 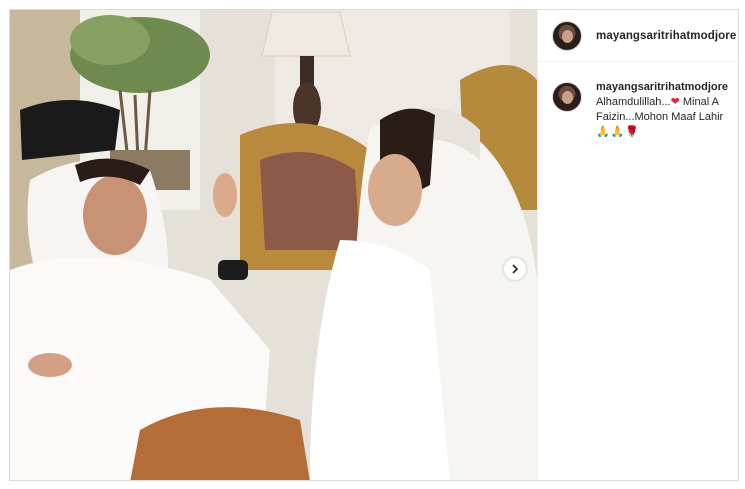 I want to click on chevron-right-icon, so click(x=515, y=269).